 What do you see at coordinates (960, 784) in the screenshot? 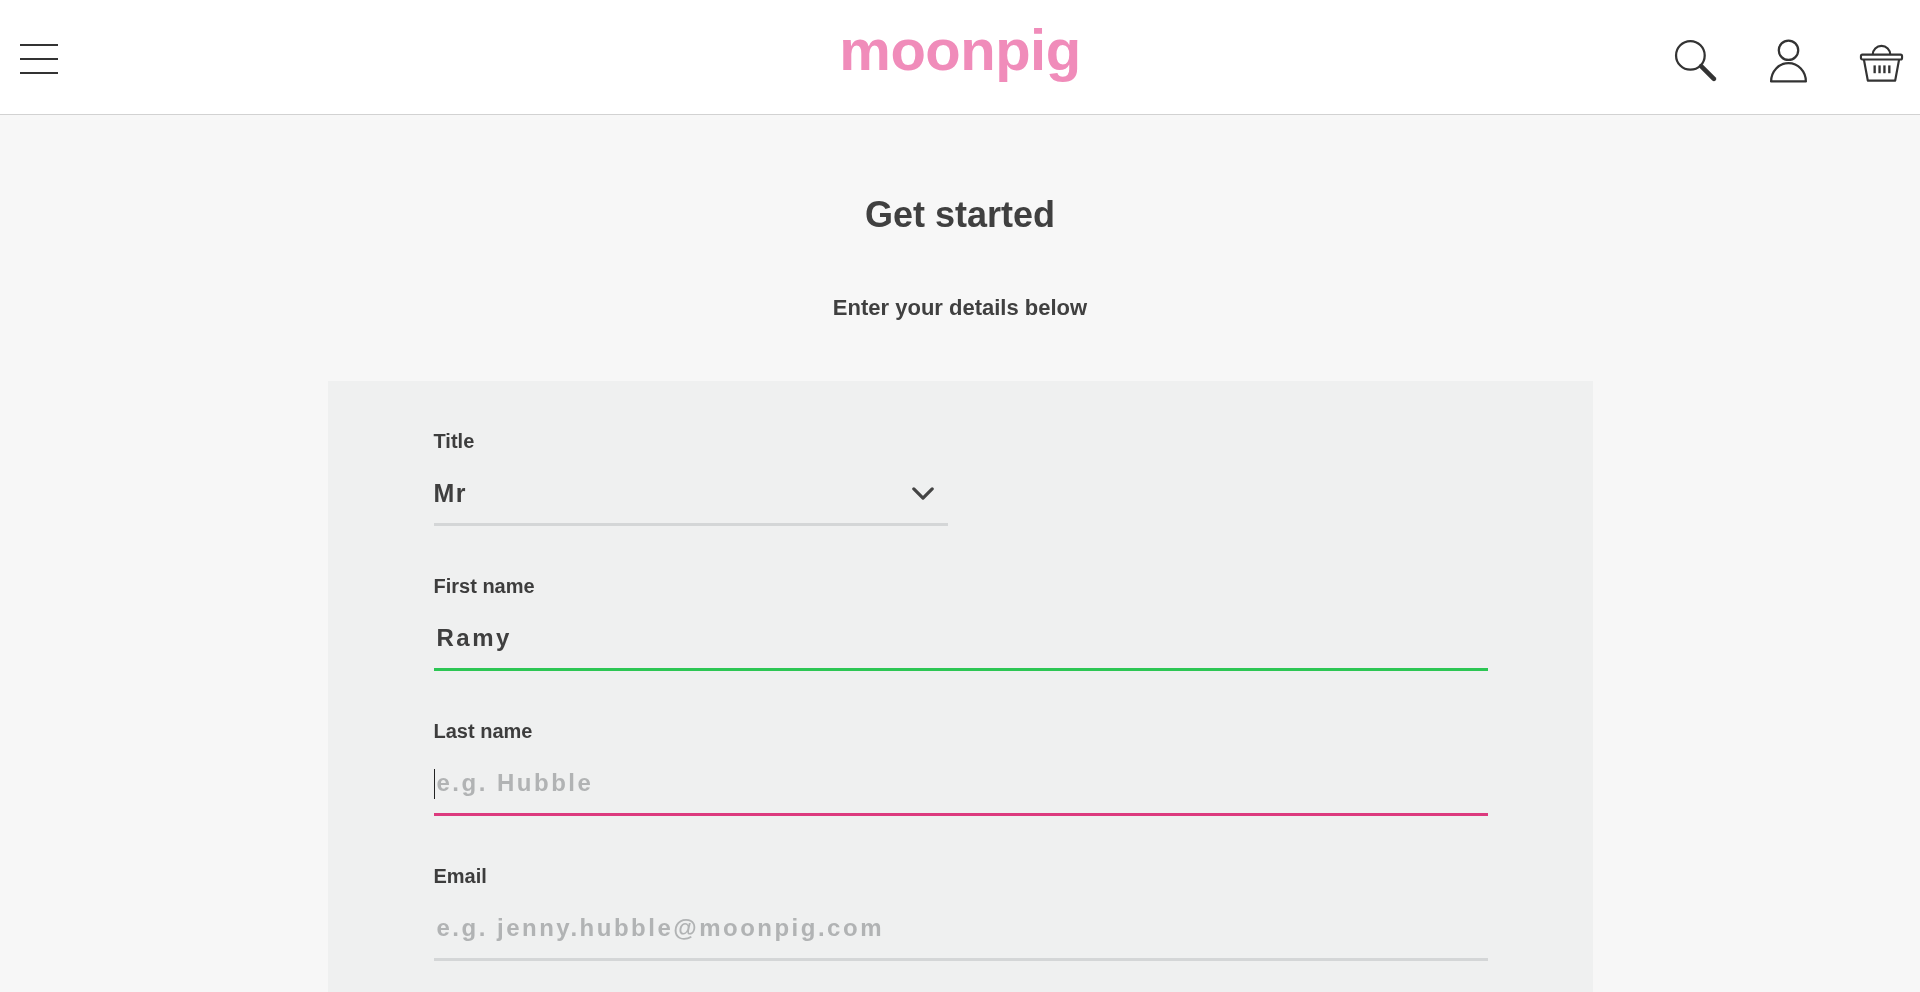
I see `input-field: e.g. Hubble` at bounding box center [960, 784].